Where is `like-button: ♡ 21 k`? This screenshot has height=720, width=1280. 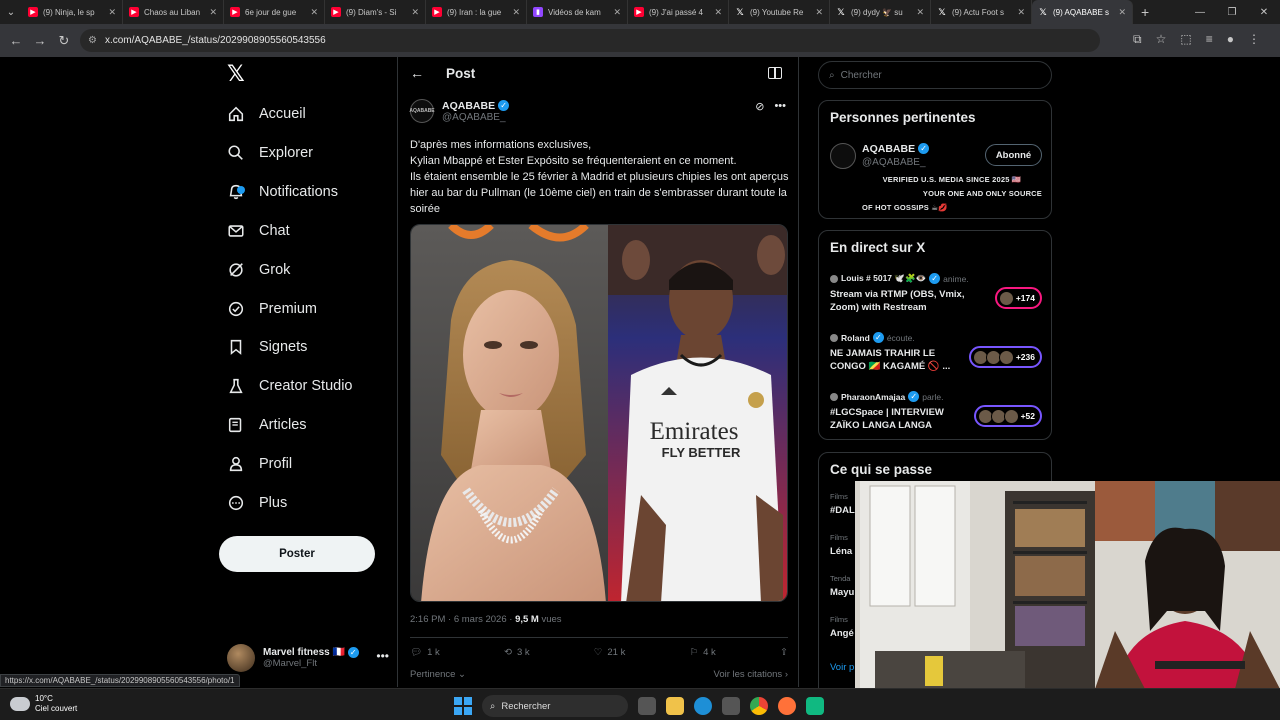 like-button: ♡ 21 k is located at coordinates (610, 652).